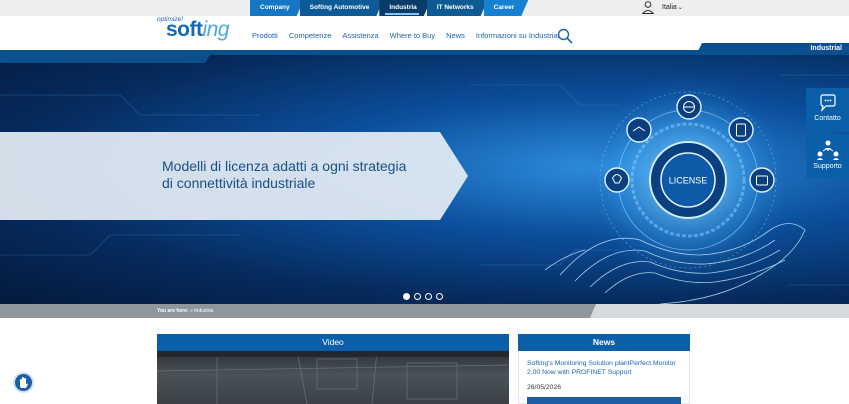  What do you see at coordinates (827, 118) in the screenshot?
I see `contact-label: Contatto` at bounding box center [827, 118].